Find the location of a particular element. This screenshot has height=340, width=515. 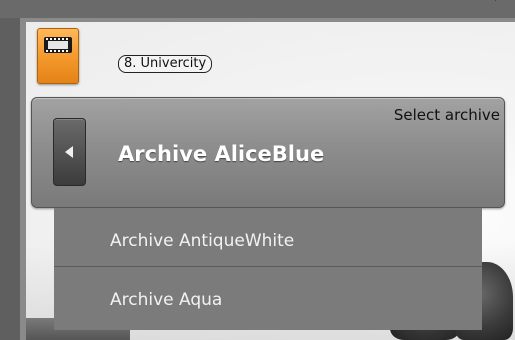

select-archive-hint: Select archive is located at coordinates (446, 115).